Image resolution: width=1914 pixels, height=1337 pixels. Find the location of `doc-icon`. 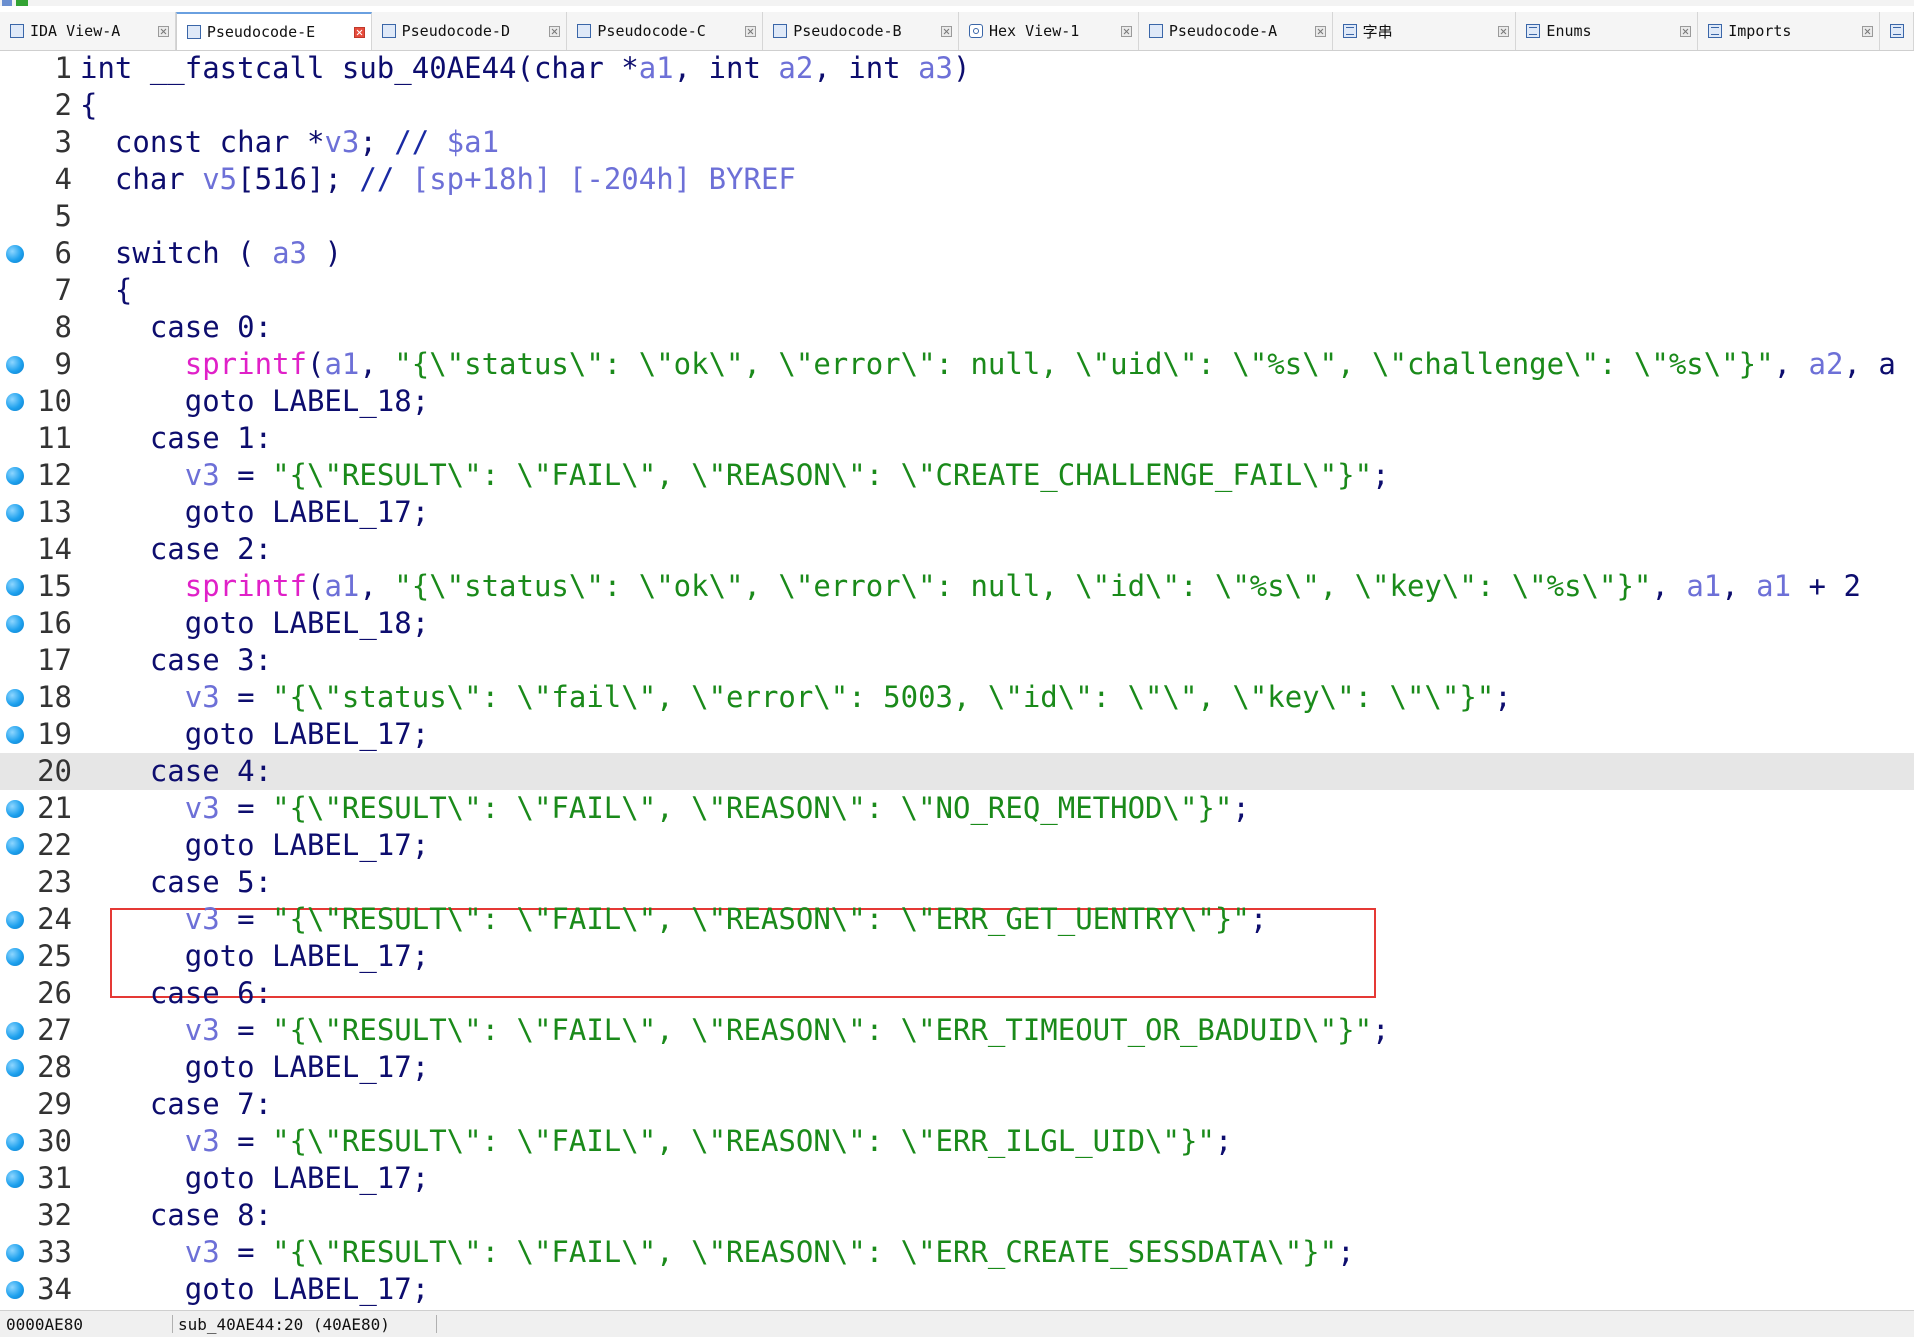

doc-icon is located at coordinates (584, 31).